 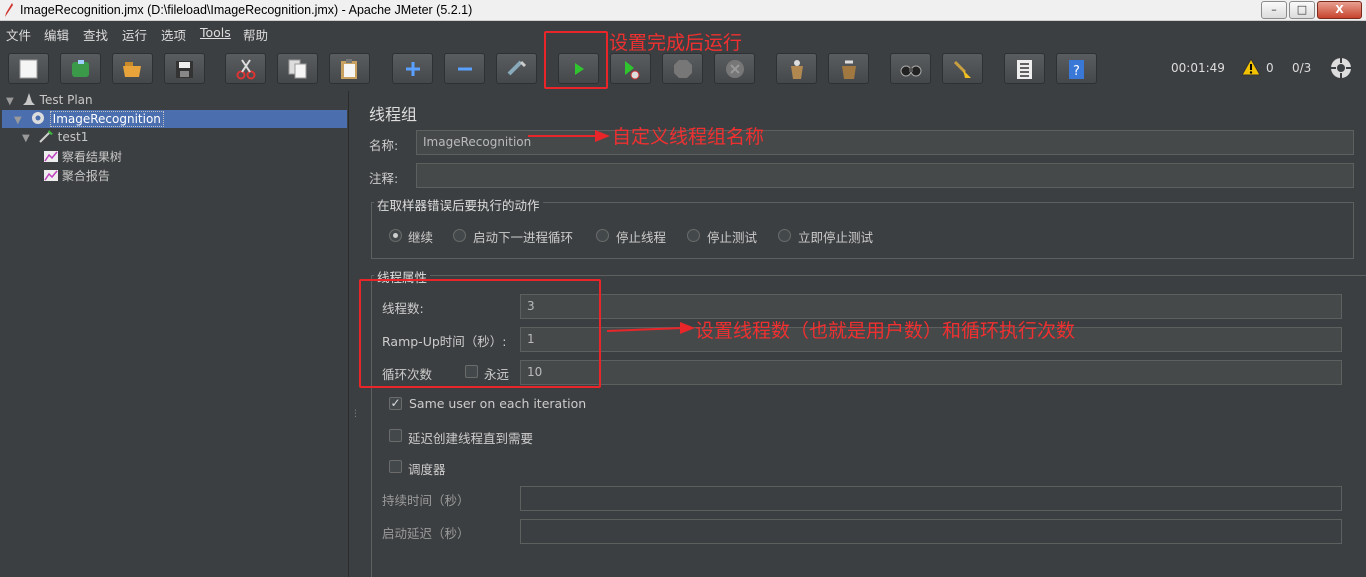 I want to click on toggle-icon, so click(x=517, y=68).